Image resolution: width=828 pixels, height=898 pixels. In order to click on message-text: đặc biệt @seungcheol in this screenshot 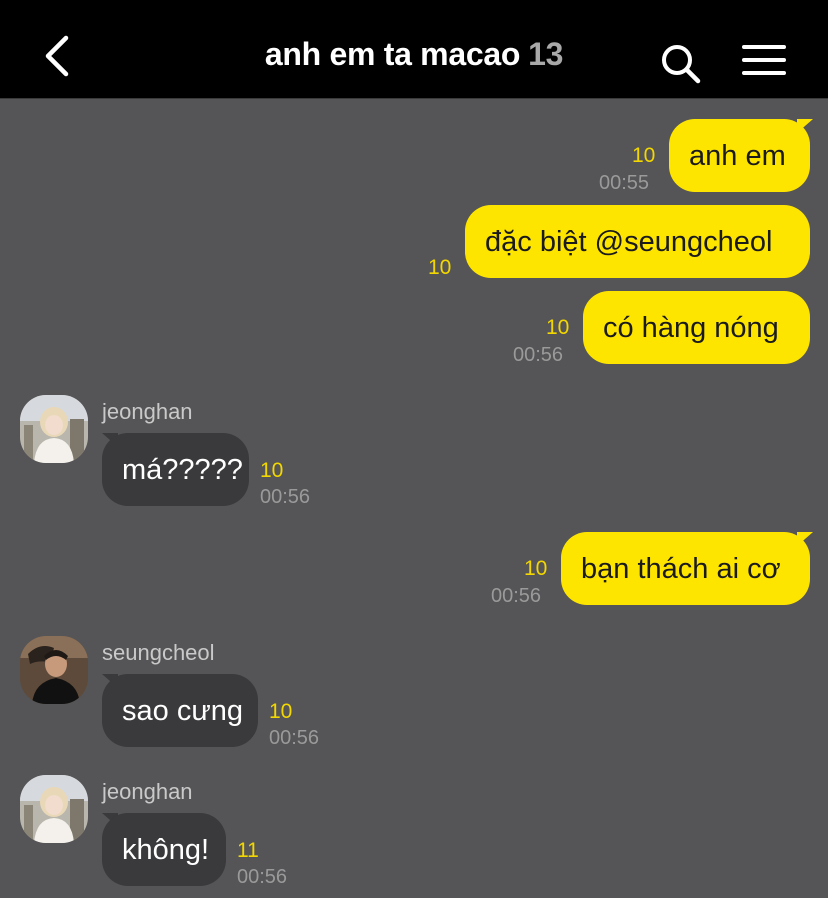, I will do `click(629, 241)`.